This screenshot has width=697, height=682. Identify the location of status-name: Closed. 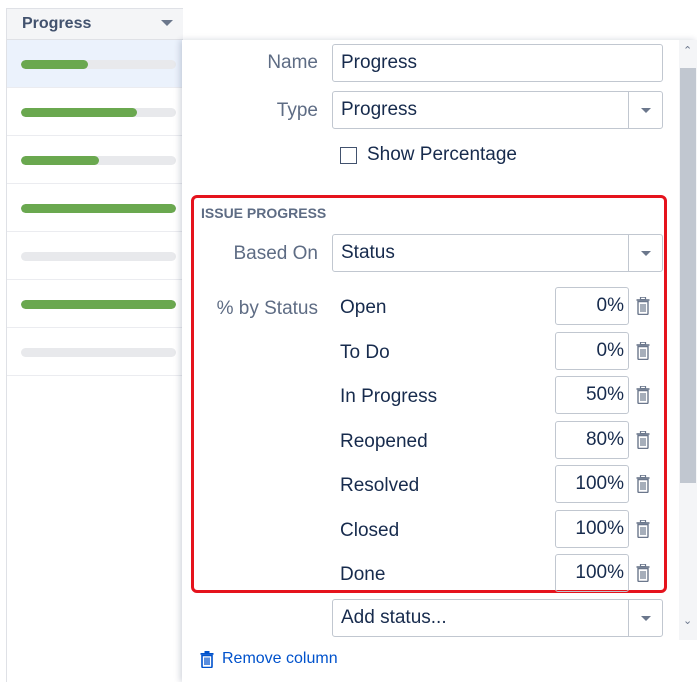
(370, 530).